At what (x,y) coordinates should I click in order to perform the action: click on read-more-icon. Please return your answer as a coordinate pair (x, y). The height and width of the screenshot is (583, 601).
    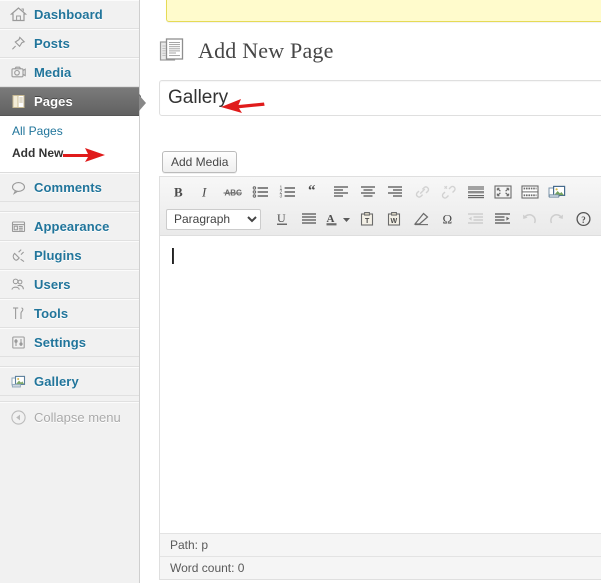
    Looking at the image, I should click on (476, 192).